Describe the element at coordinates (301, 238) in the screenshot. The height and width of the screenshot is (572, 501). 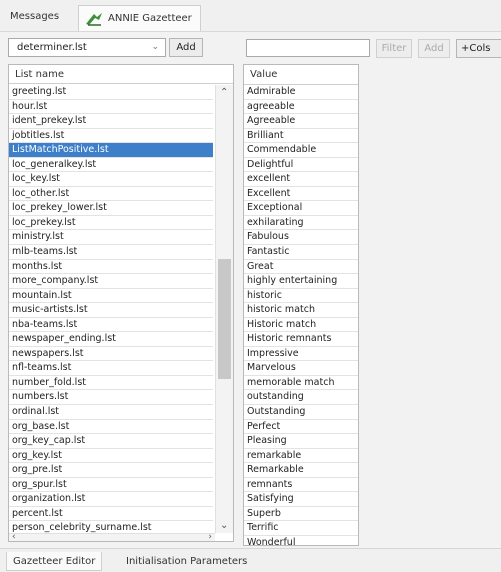
I see `value-item: Fabulous` at that location.